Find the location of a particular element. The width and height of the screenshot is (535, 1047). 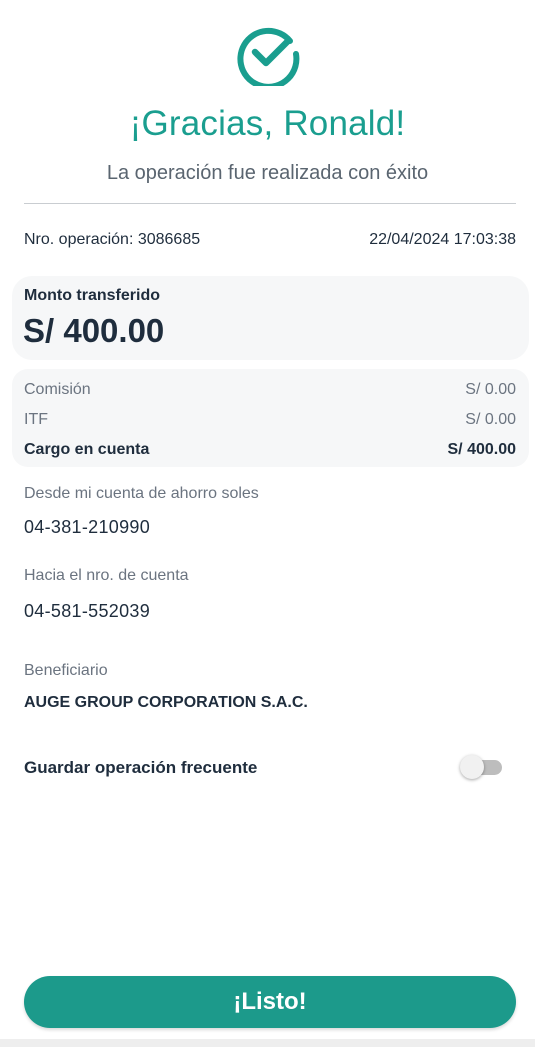

fee-row-commission: Comisión S/ 0.00 is located at coordinates (270, 390).